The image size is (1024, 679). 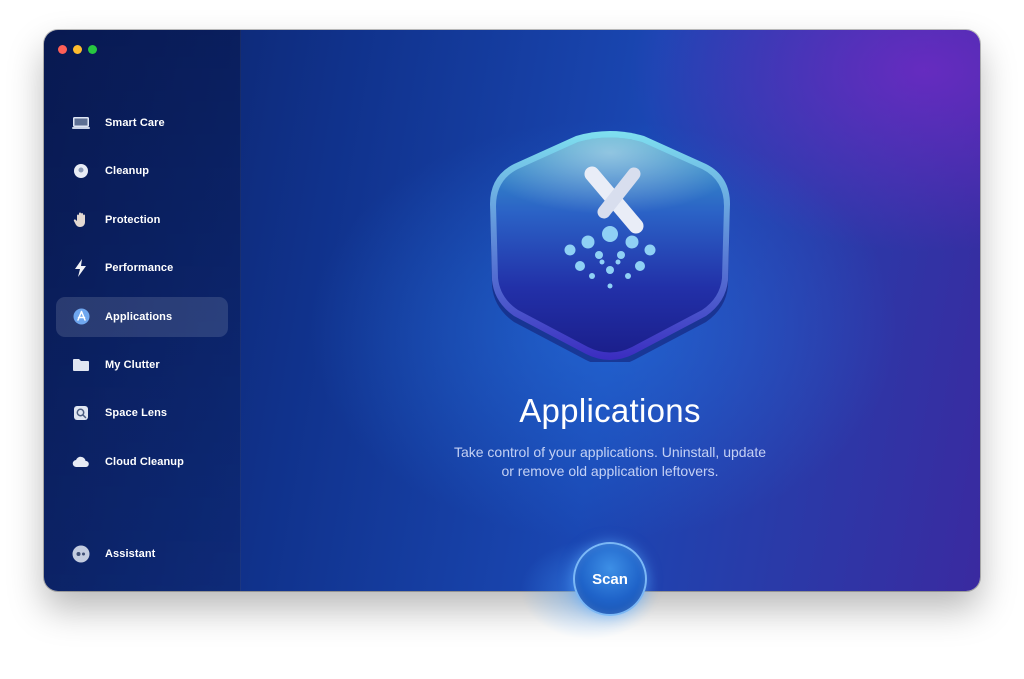 I want to click on assistant-button: Assistant, so click(x=142, y=554).